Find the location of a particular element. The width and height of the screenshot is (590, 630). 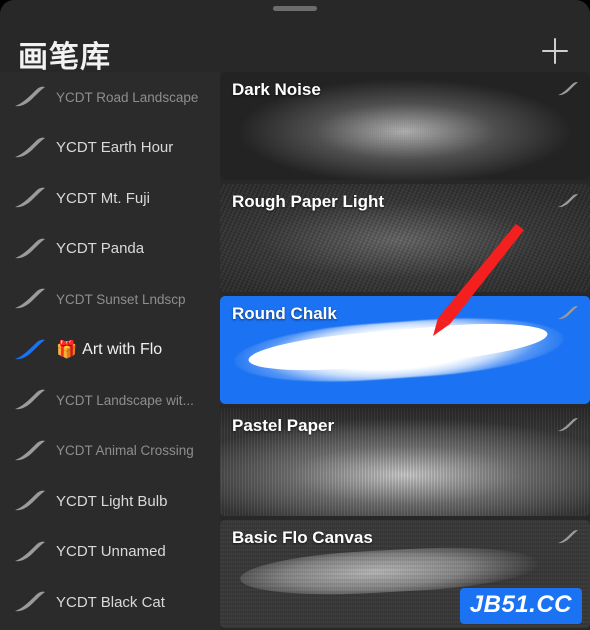

sidebar-item-label: YCDT Animal Crossing is located at coordinates (125, 451).